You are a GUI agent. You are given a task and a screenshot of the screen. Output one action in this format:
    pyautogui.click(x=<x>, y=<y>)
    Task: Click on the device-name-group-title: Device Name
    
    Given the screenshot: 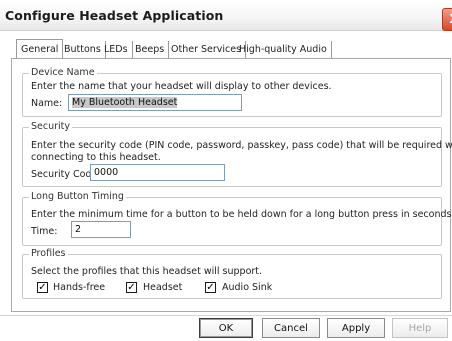 What is the action you would take?
    pyautogui.click(x=63, y=72)
    